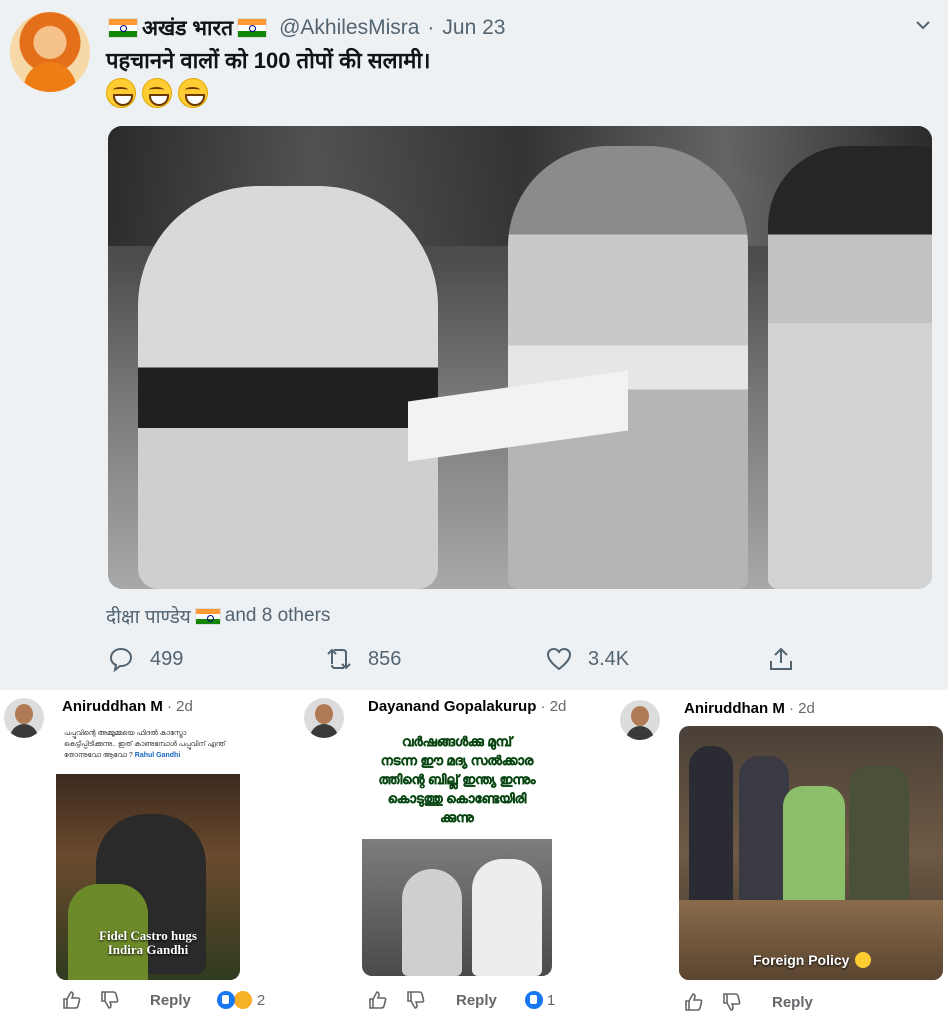 The height and width of the screenshot is (1024, 948). What do you see at coordinates (551, 1000) in the screenshot?
I see `reaction-count: 1` at bounding box center [551, 1000].